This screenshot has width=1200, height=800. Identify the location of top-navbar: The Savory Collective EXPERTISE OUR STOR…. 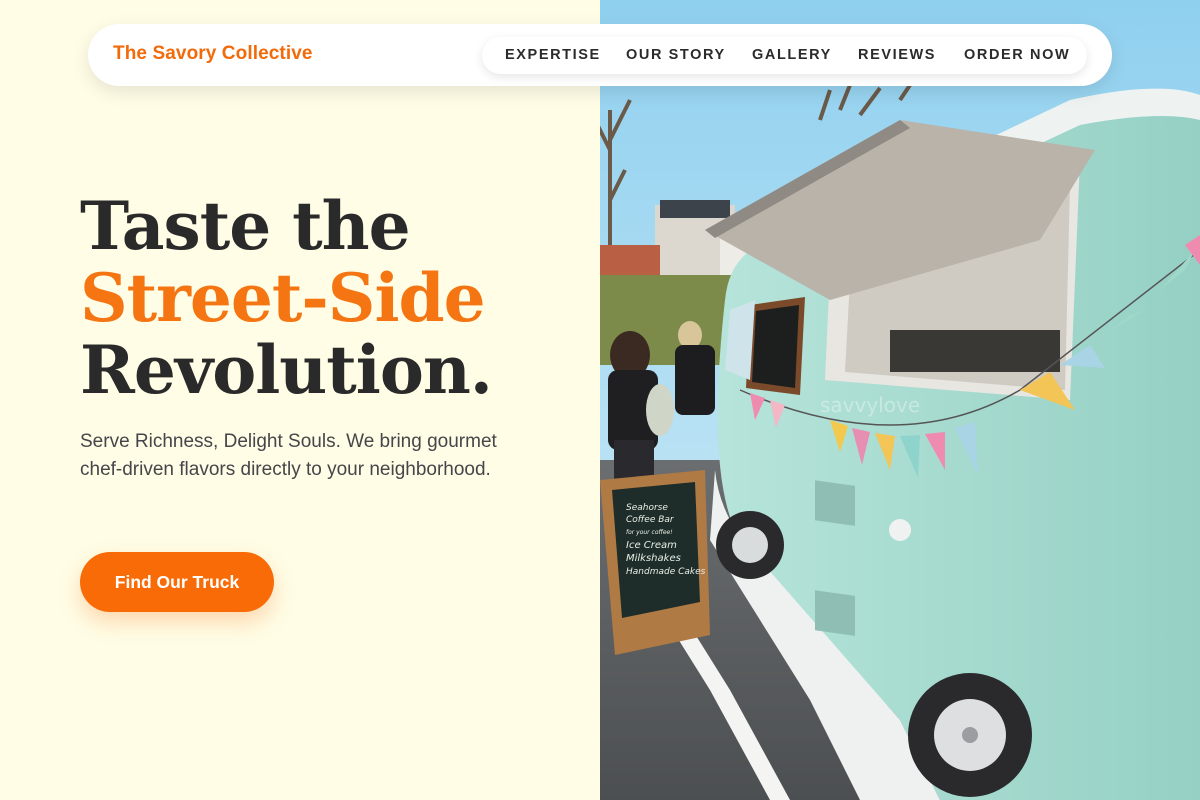
(600, 55).